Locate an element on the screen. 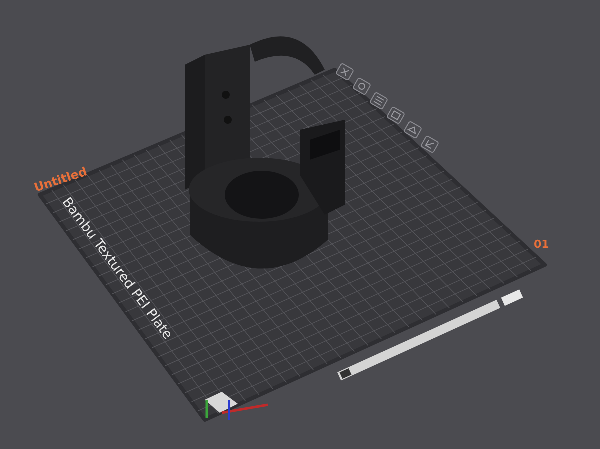 The height and width of the screenshot is (449, 600). plate-number: 01 is located at coordinates (542, 244).